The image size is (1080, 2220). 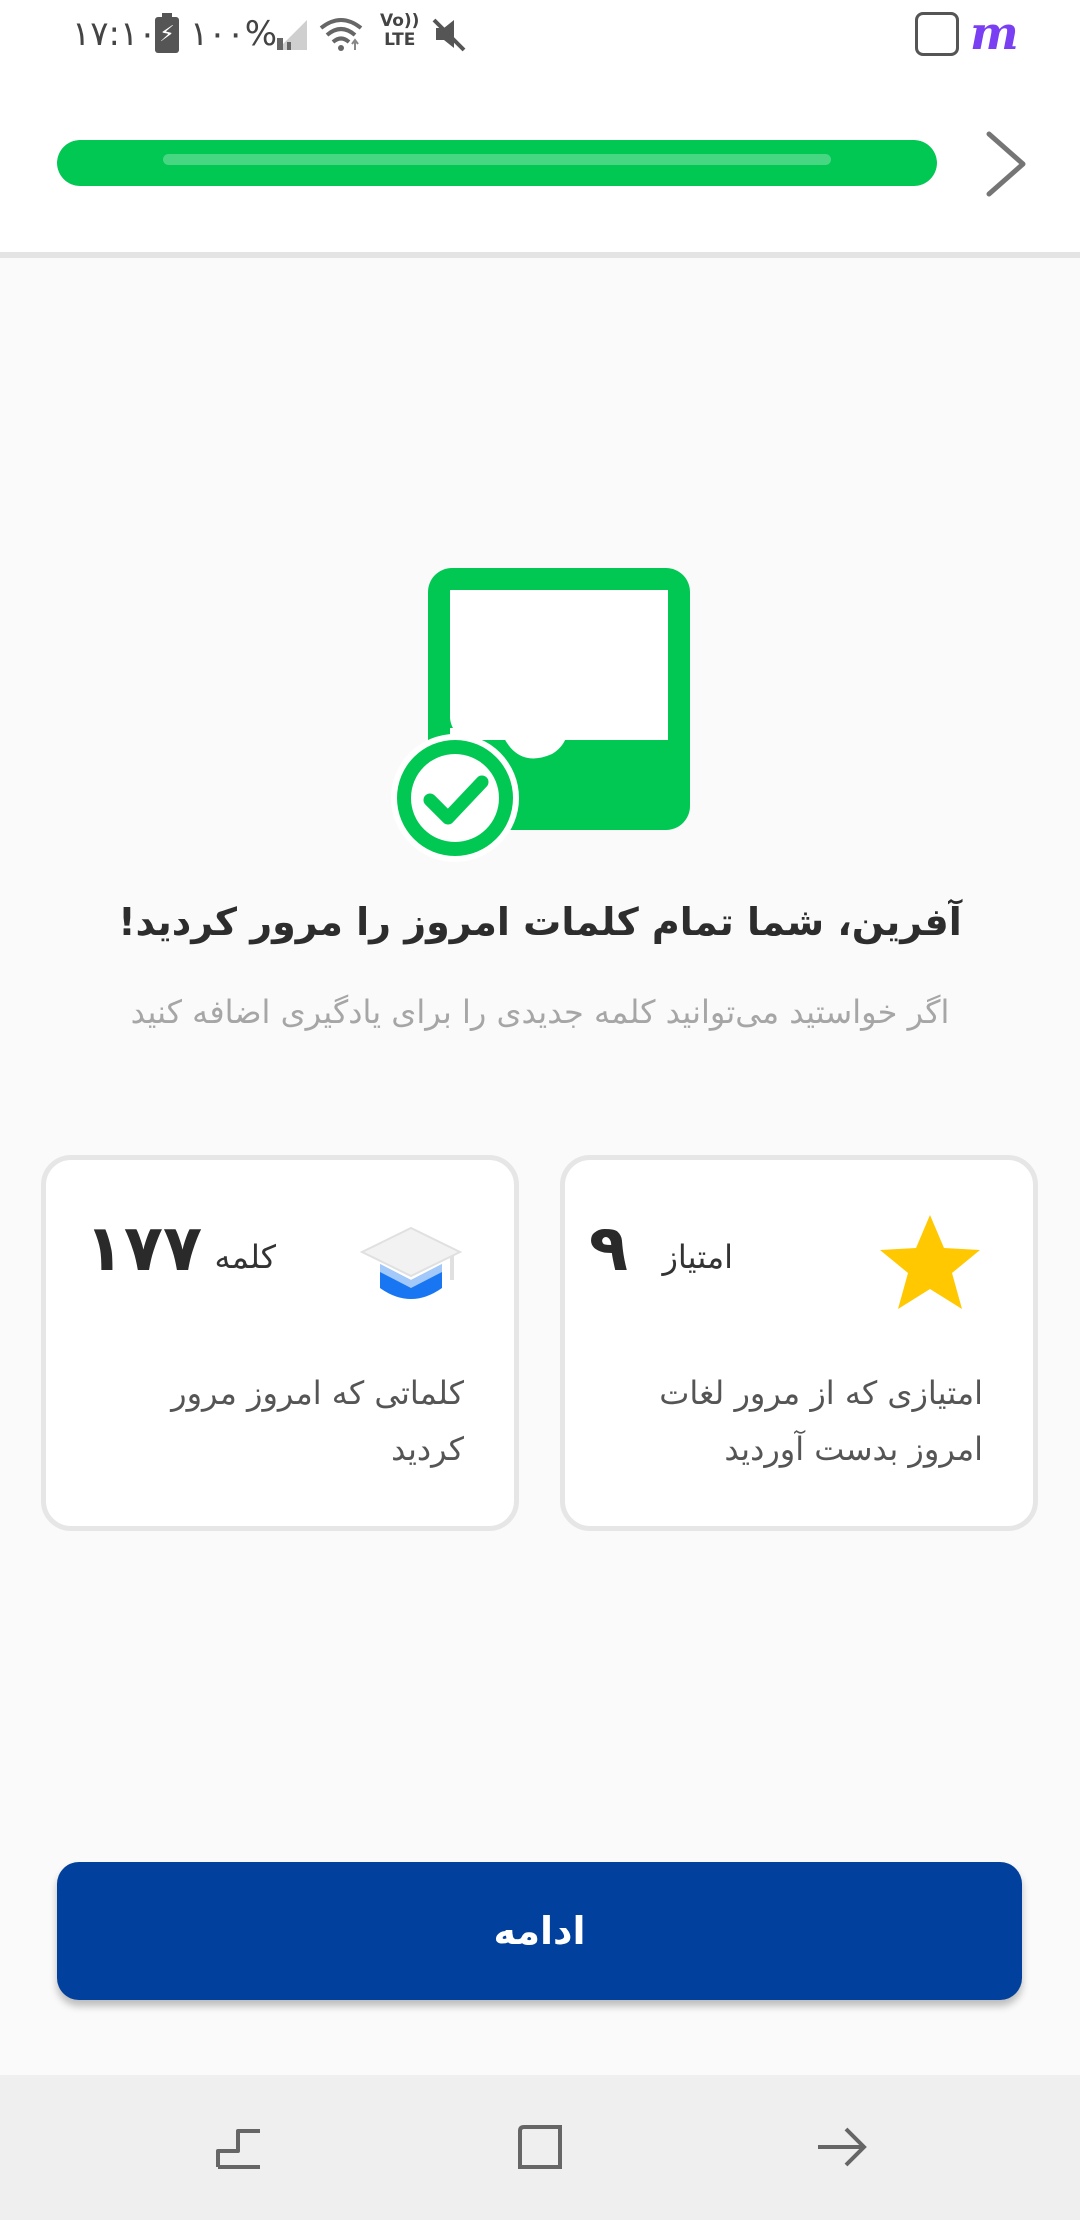 I want to click on header, so click(x=540, y=164).